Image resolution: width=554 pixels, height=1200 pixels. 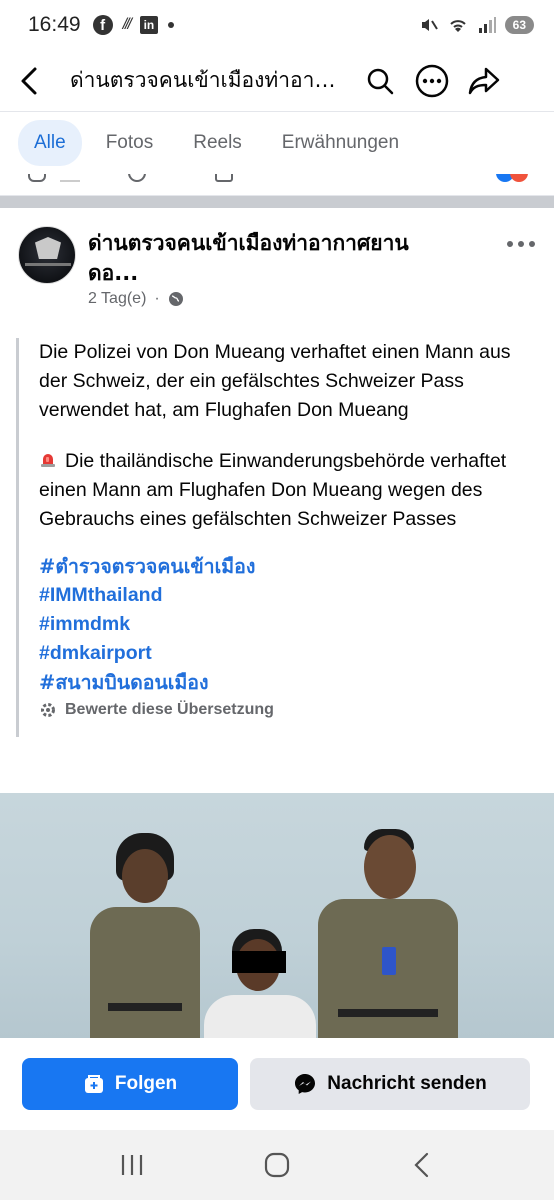 What do you see at coordinates (260, 980) in the screenshot?
I see `seated-man-figure` at bounding box center [260, 980].